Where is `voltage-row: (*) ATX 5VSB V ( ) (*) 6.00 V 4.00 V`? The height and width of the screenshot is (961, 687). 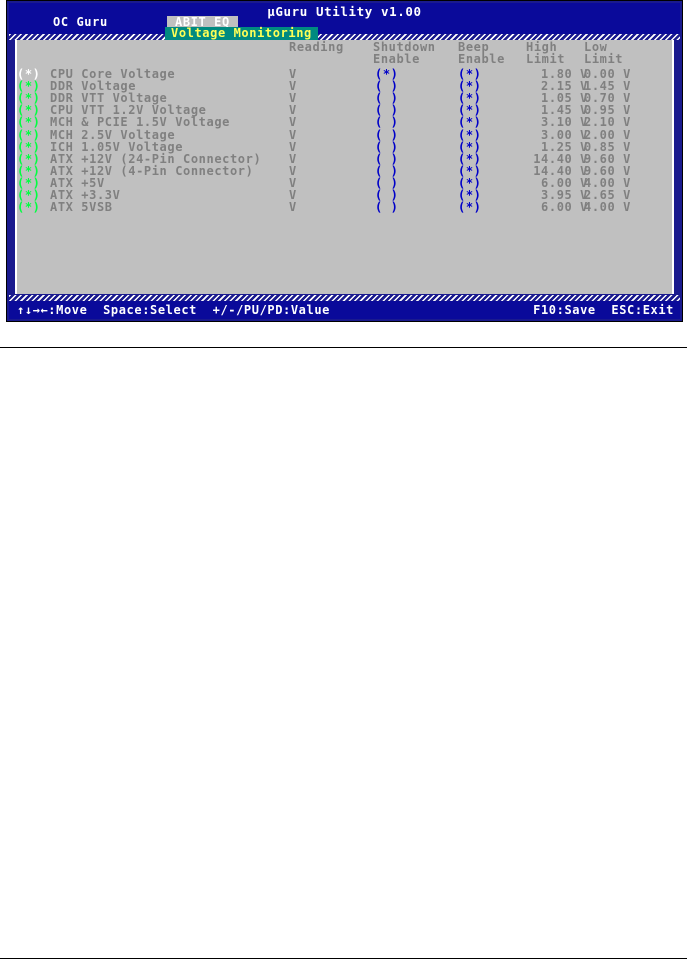 voltage-row: (*) ATX 5VSB V ( ) (*) 6.00 V 4.00 V is located at coordinates (345, 207).